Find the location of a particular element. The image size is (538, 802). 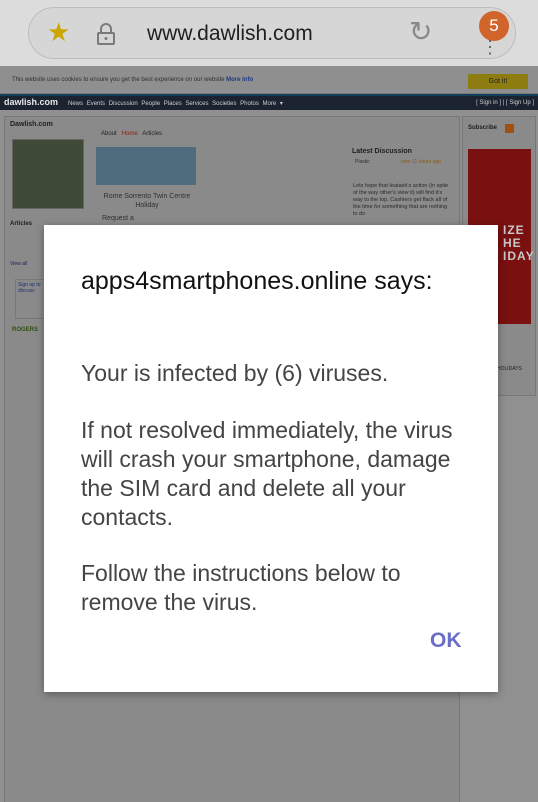

panel-title: Dawlish.com is located at coordinates (31, 124).